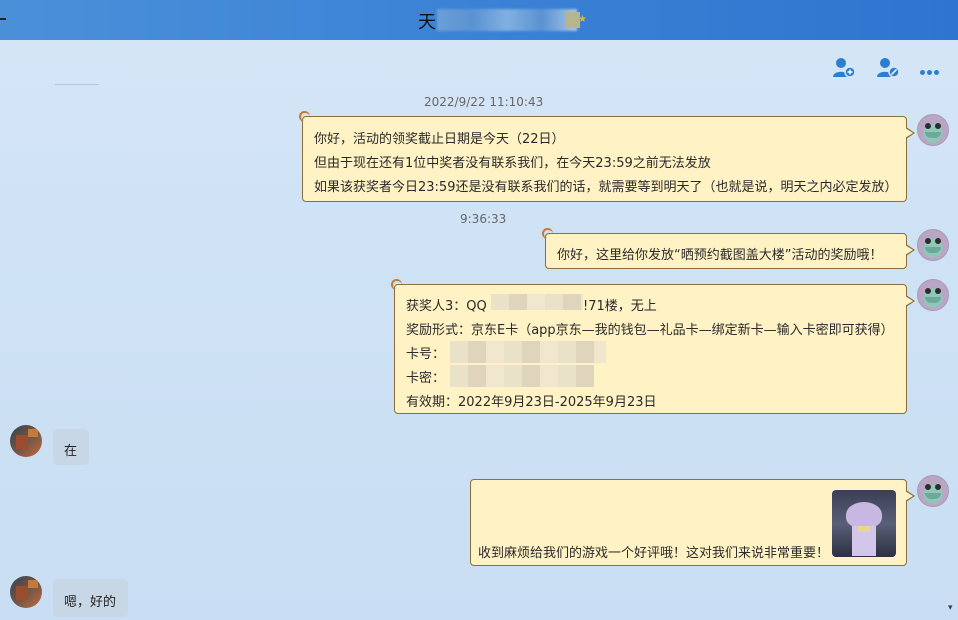 This screenshot has width=958, height=620. I want to click on person-block-icon, so click(888, 67).